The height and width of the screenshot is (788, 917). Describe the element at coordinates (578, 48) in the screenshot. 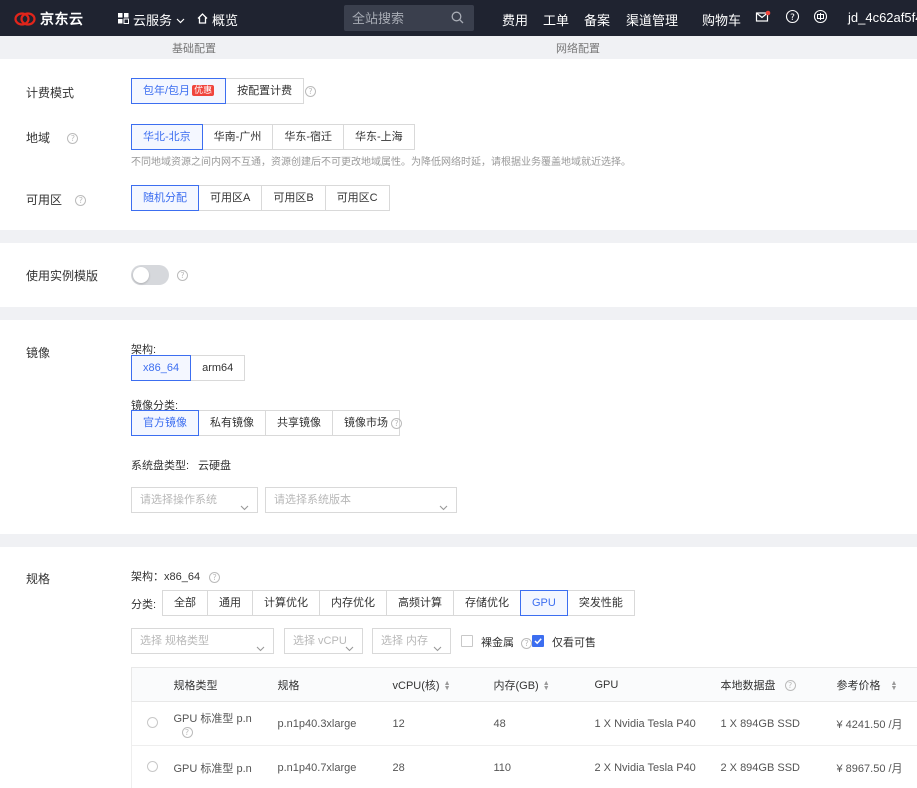

I see `step-network-config: 网络配置` at that location.